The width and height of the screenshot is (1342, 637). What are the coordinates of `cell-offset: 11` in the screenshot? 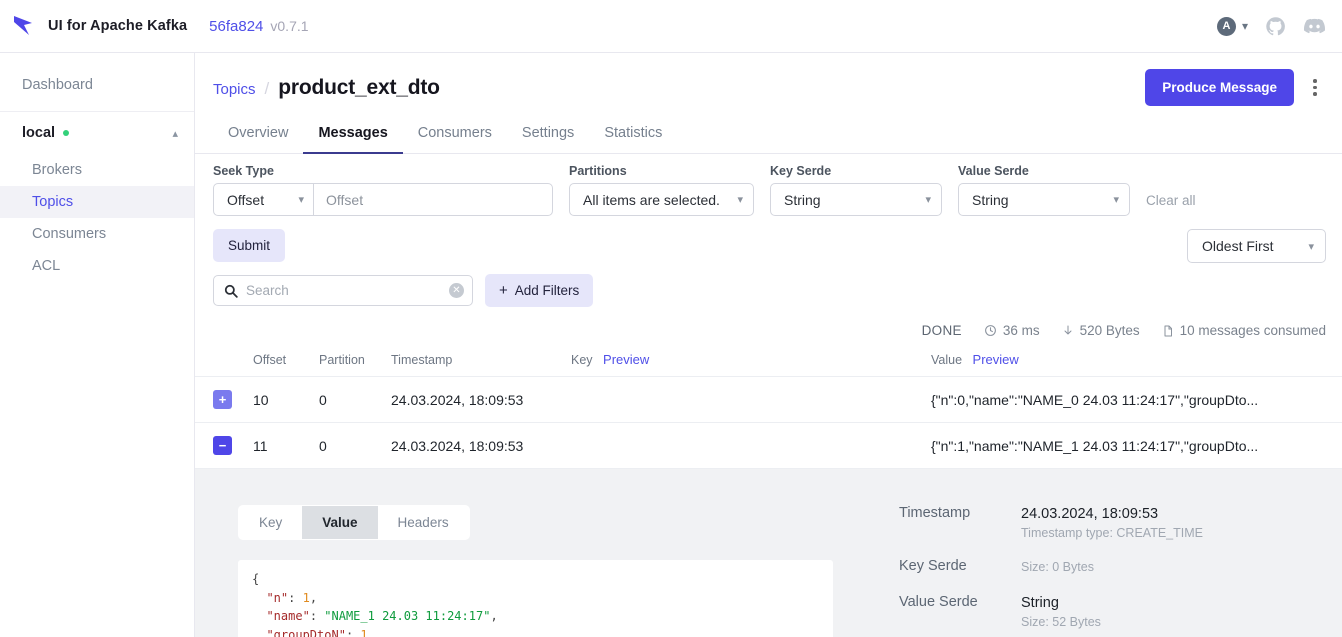 It's located at (280, 445).